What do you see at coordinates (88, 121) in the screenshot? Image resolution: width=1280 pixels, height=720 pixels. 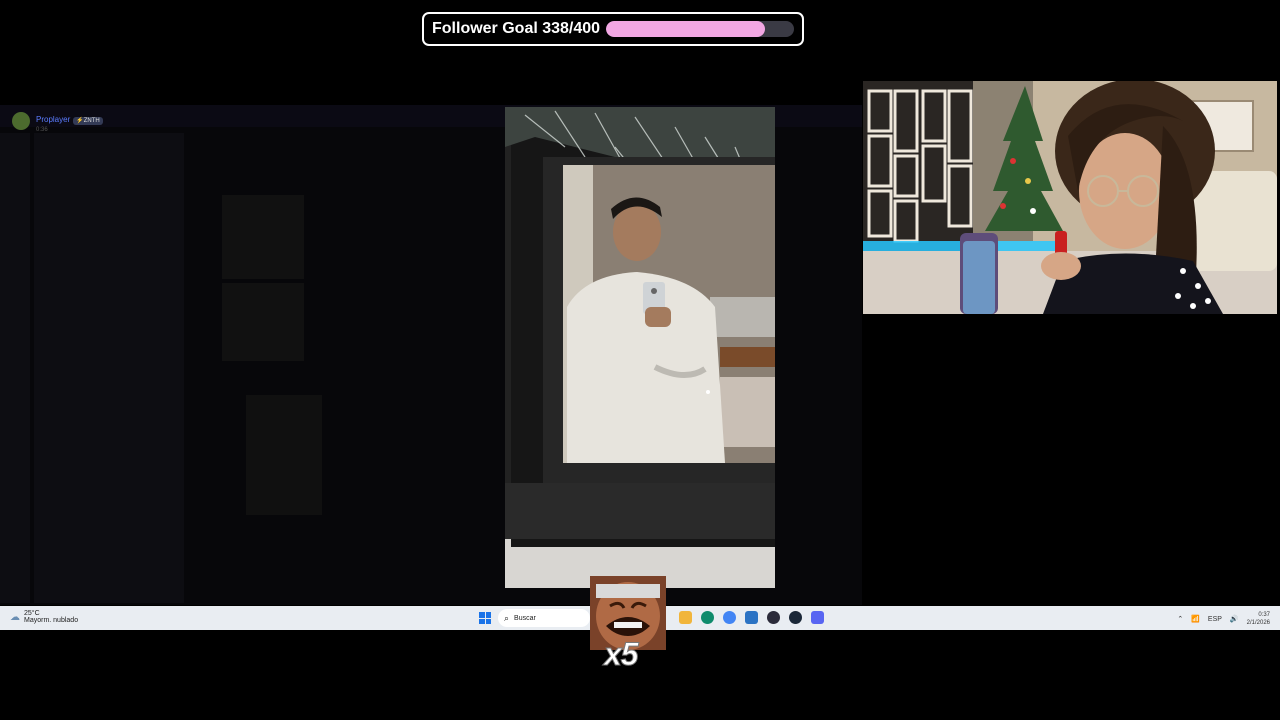 I see `user-badge: ⚡ZNTH` at bounding box center [88, 121].